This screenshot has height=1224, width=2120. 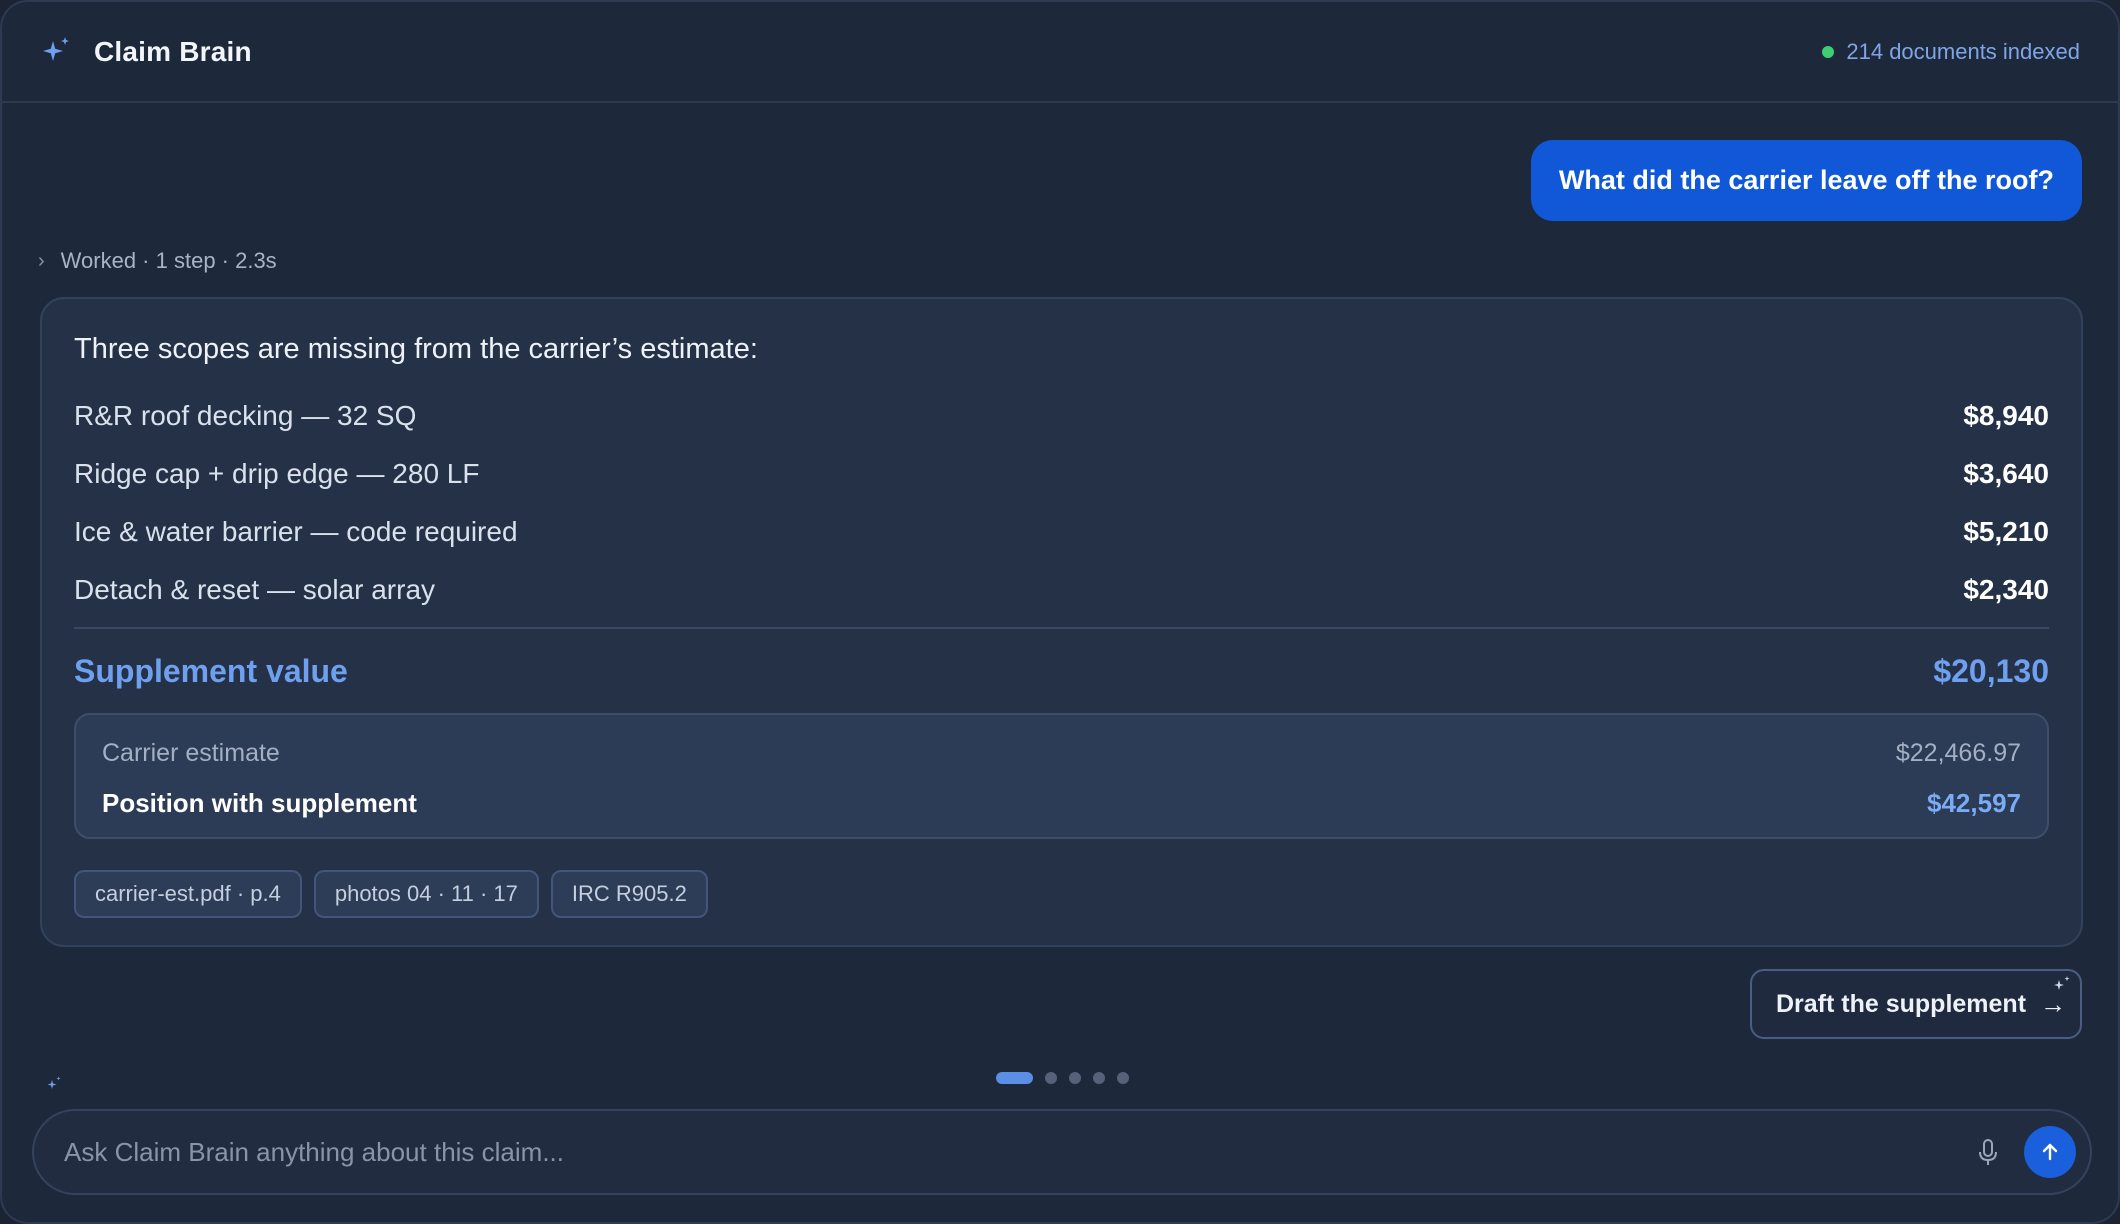 I want to click on send-button, so click(x=2050, y=1152).